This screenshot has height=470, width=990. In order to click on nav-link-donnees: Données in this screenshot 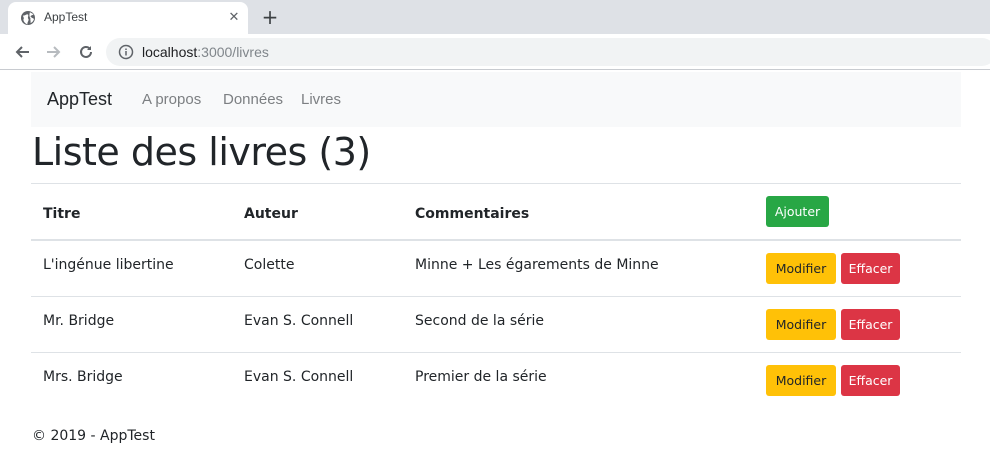, I will do `click(253, 99)`.